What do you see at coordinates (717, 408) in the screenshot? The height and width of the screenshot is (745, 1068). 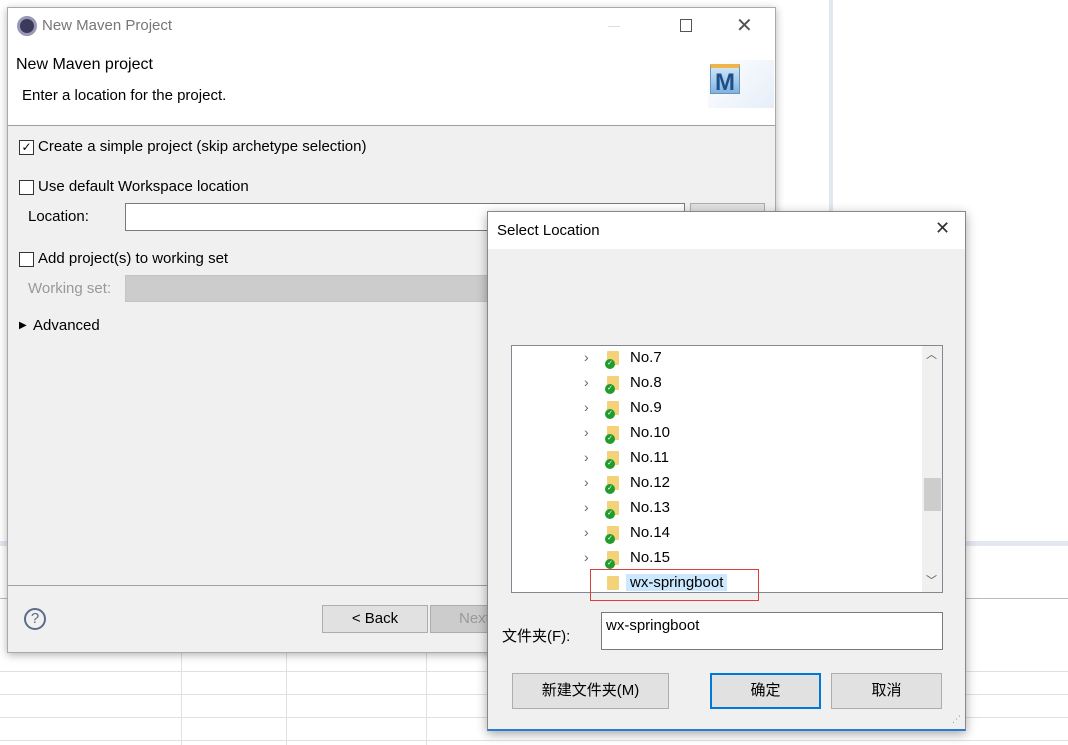 I see `tree-item: › ✓ No.9` at bounding box center [717, 408].